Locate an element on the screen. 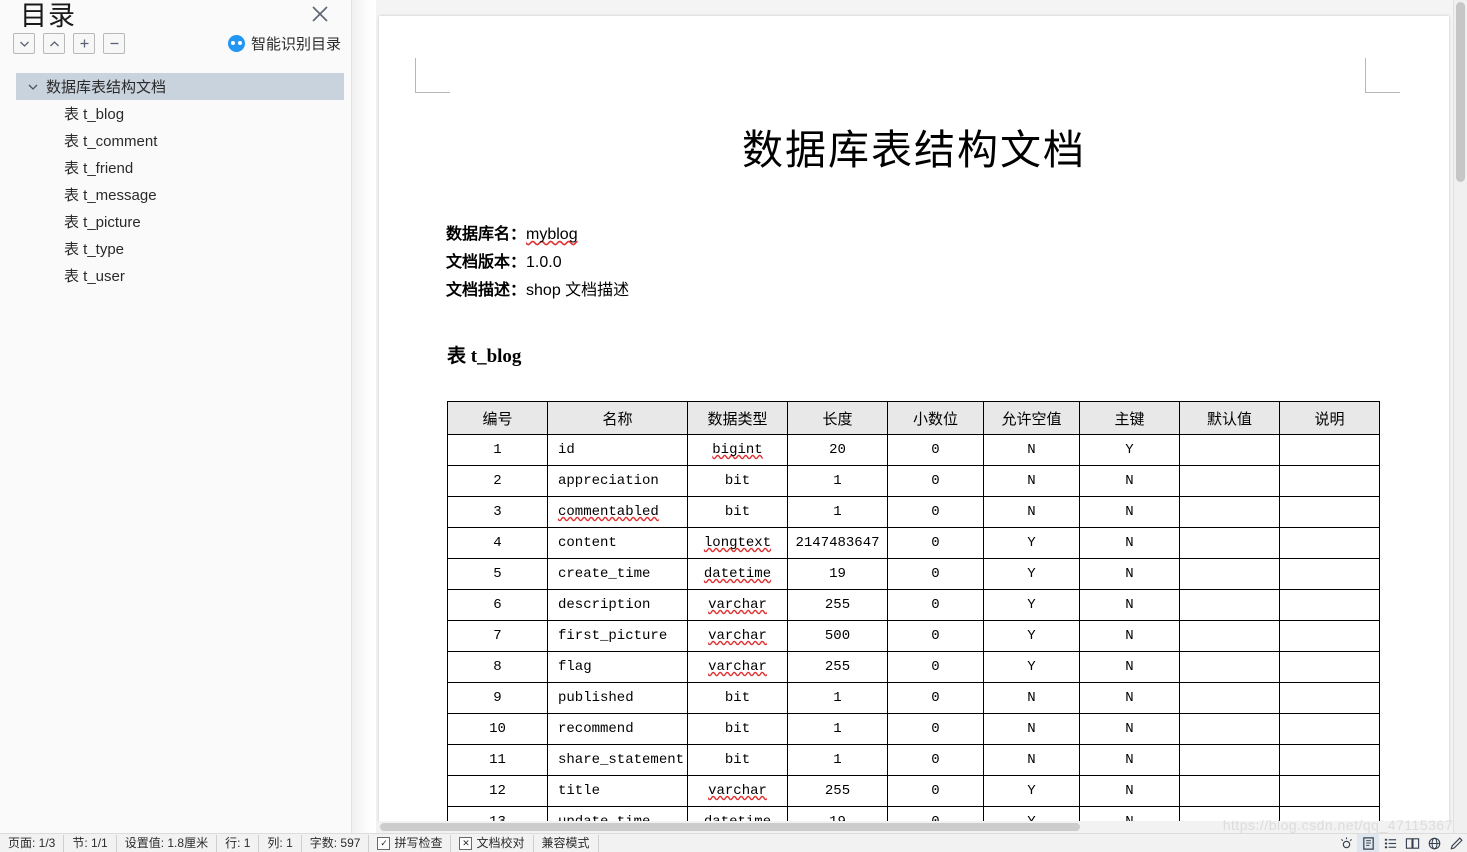  toc-item-1: 表 t_blog is located at coordinates (180, 113).